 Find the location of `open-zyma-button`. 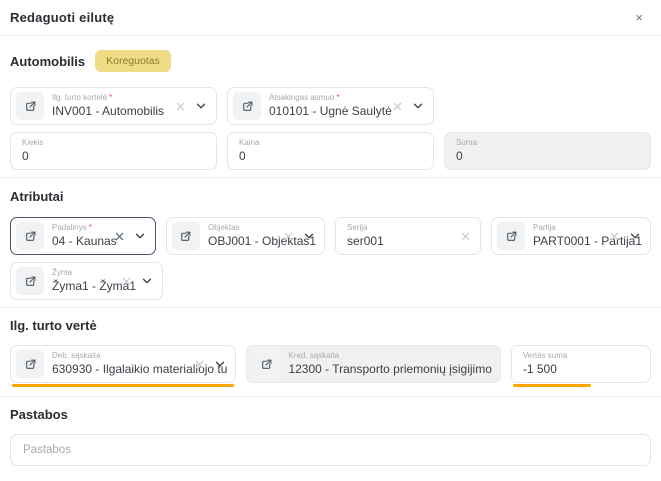

open-zyma-button is located at coordinates (30, 281).